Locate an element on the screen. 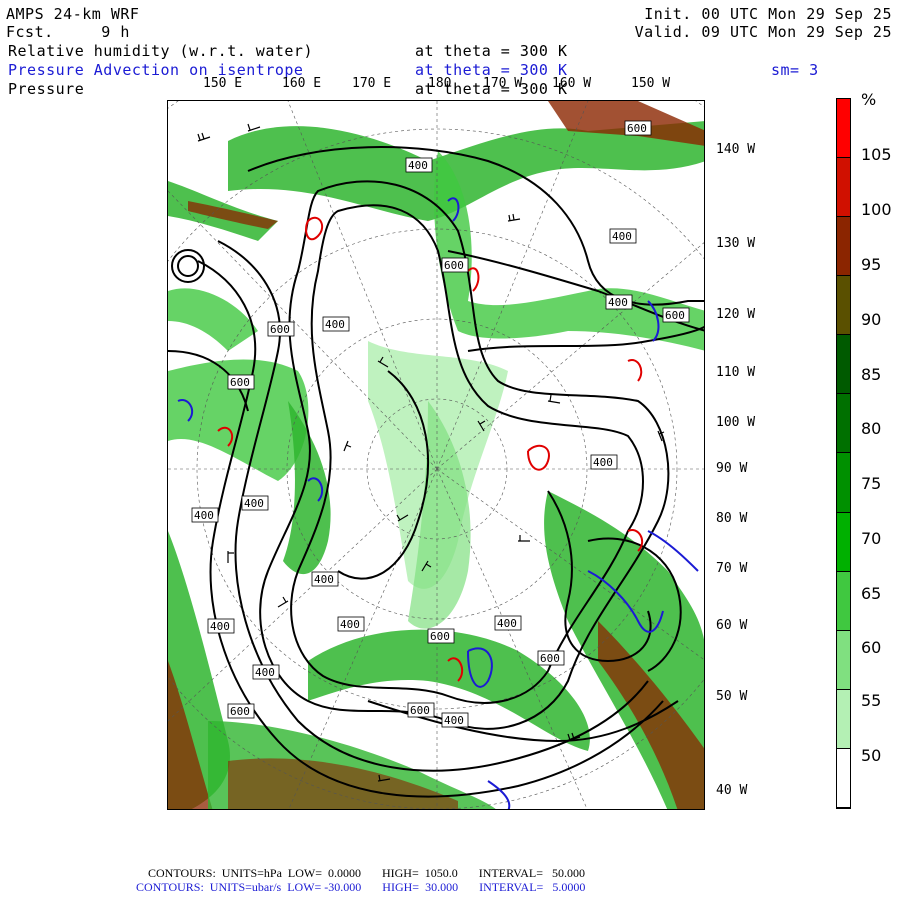 The height and width of the screenshot is (900, 900). lon-label-170e: 170 E is located at coordinates (372, 83).